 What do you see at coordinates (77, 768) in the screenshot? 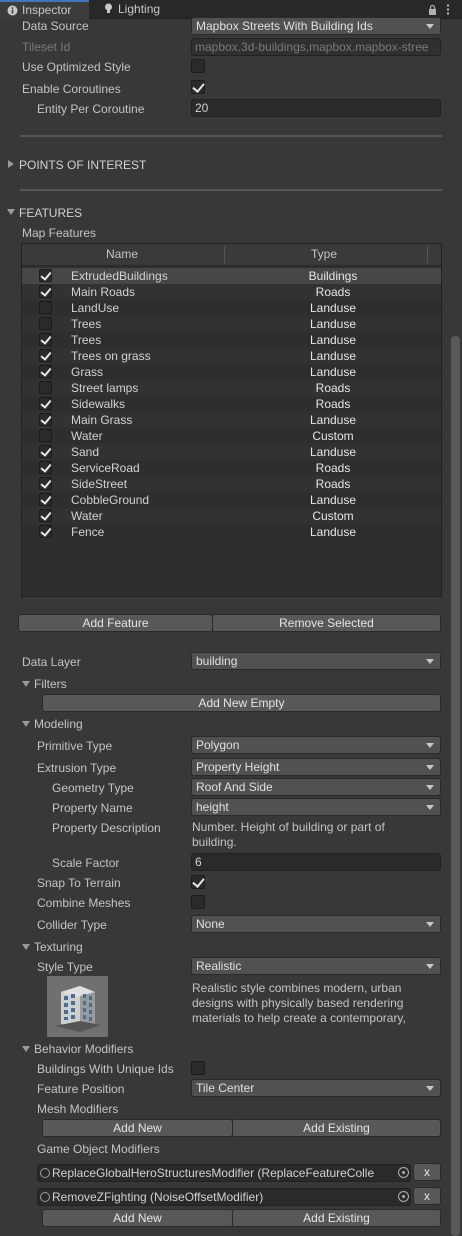
I see `extrusion-type-label: Extrusion Type` at bounding box center [77, 768].